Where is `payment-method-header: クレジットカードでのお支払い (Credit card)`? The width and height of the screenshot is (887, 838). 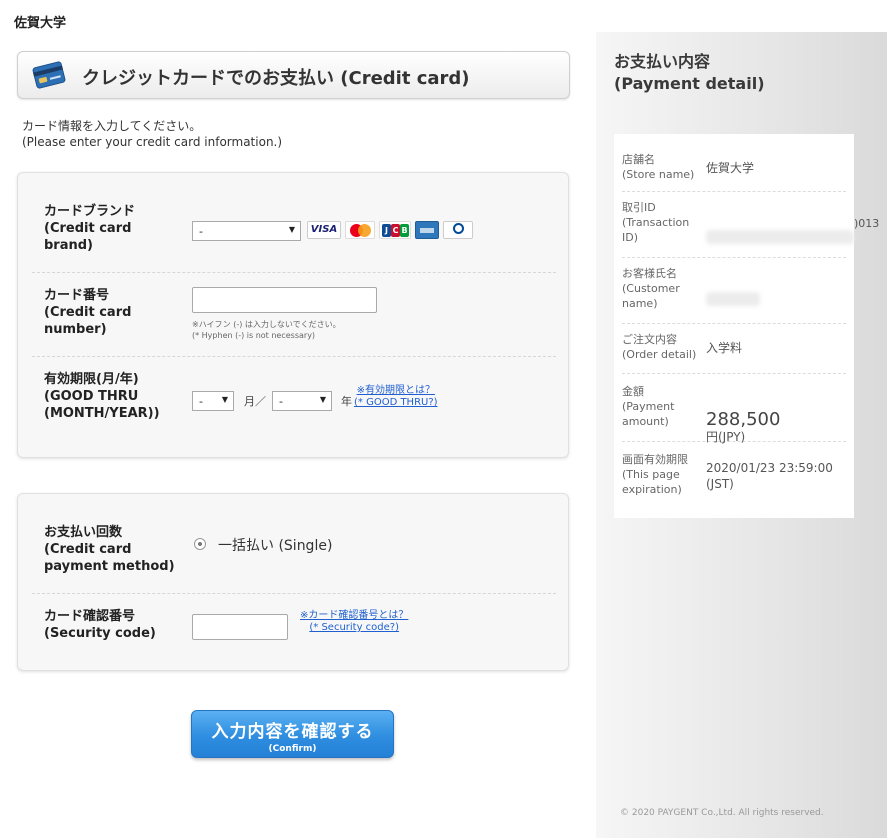
payment-method-header: クレジットカードでのお支払い (Credit card) is located at coordinates (293, 75).